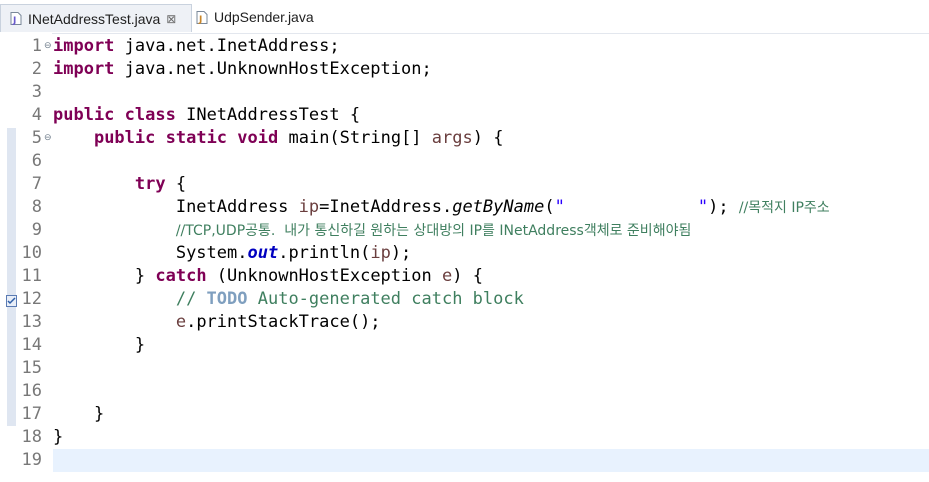 Image resolution: width=929 pixels, height=482 pixels. What do you see at coordinates (31, 276) in the screenshot?
I see `line-number: 11` at bounding box center [31, 276].